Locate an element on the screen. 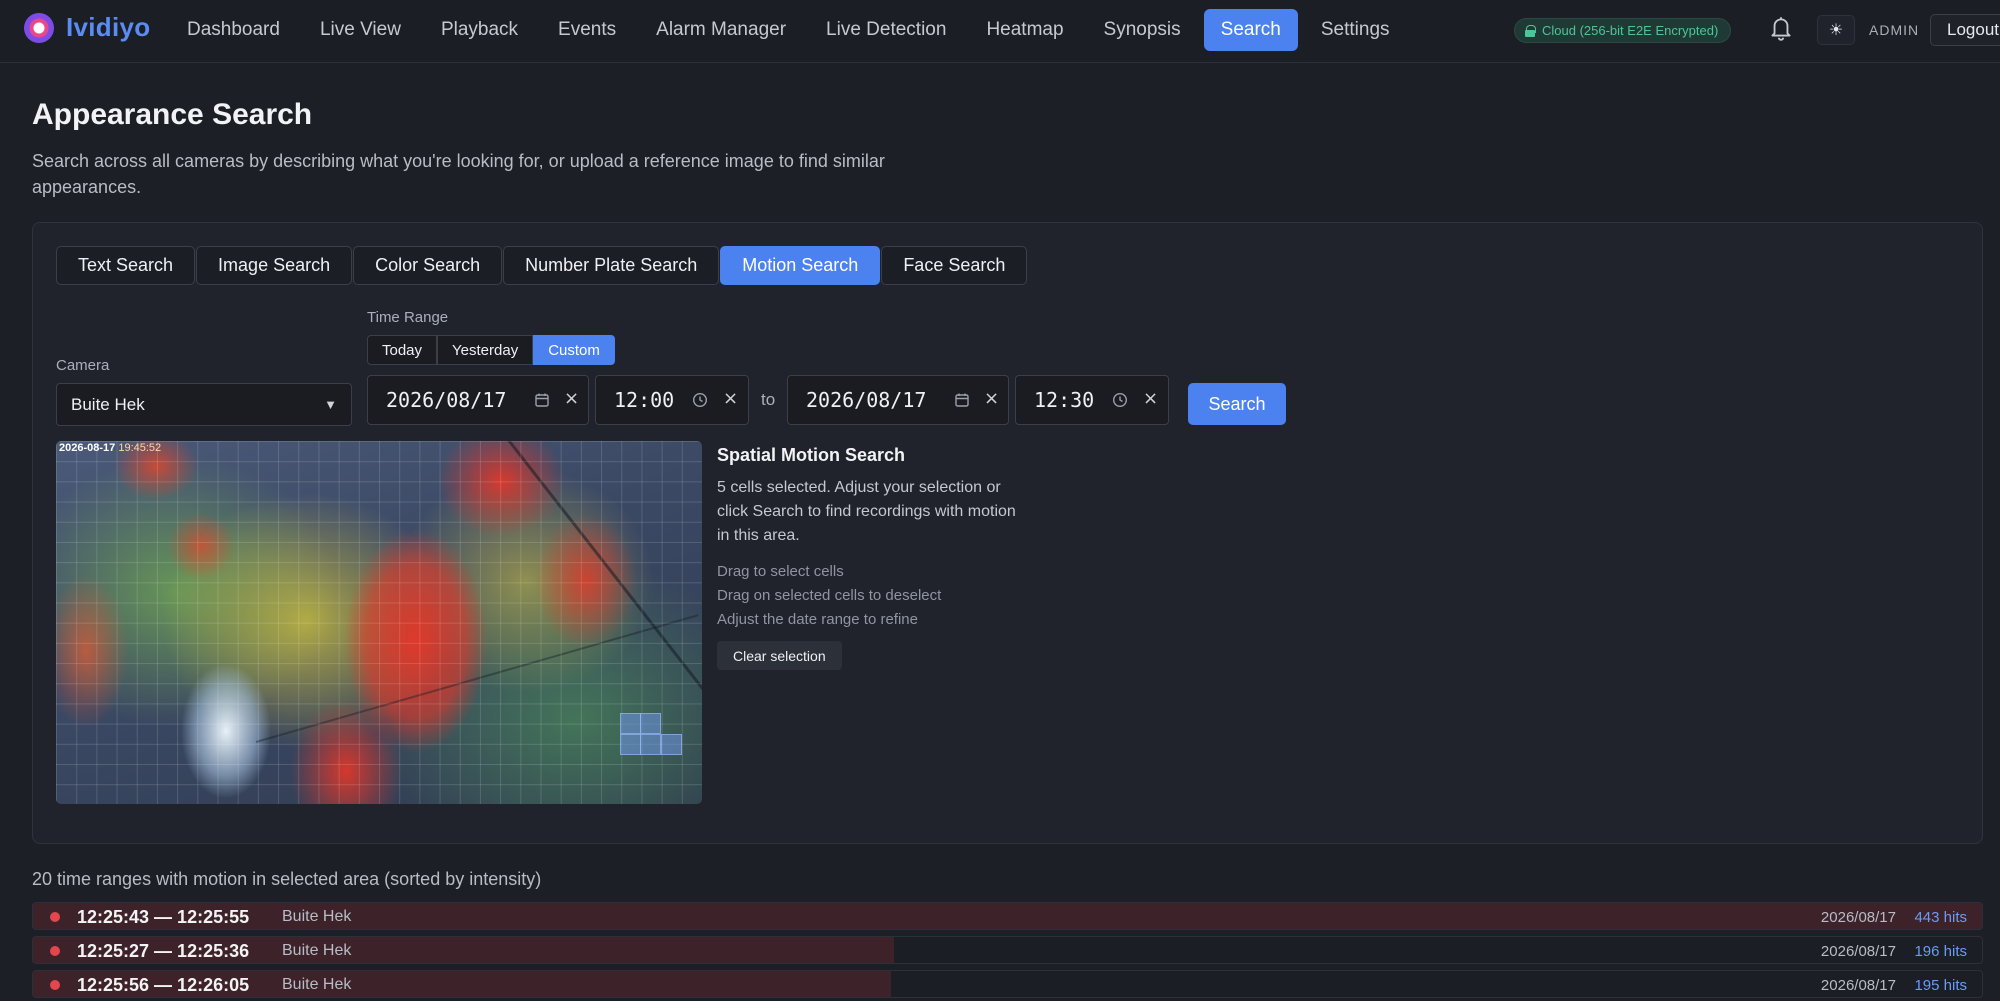  nav-item-dashboard: Dashboard is located at coordinates (233, 30).